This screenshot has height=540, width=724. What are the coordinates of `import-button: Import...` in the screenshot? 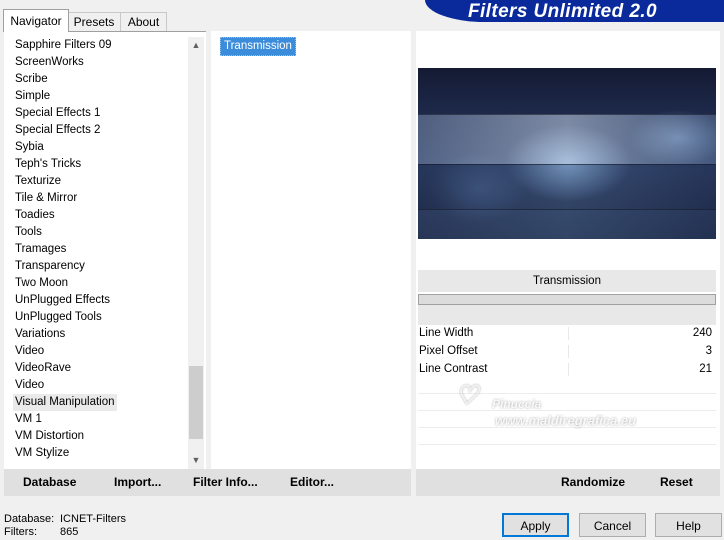 It's located at (137, 482).